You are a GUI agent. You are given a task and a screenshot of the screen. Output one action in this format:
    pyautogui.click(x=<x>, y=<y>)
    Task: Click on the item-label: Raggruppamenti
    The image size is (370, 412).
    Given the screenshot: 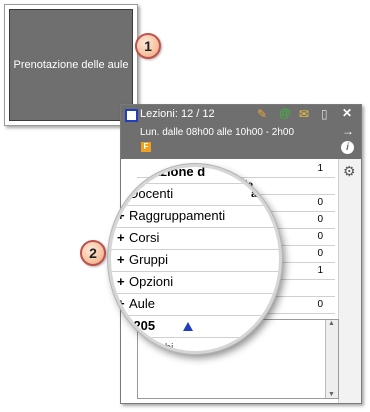 What is the action you would take?
    pyautogui.click(x=177, y=215)
    